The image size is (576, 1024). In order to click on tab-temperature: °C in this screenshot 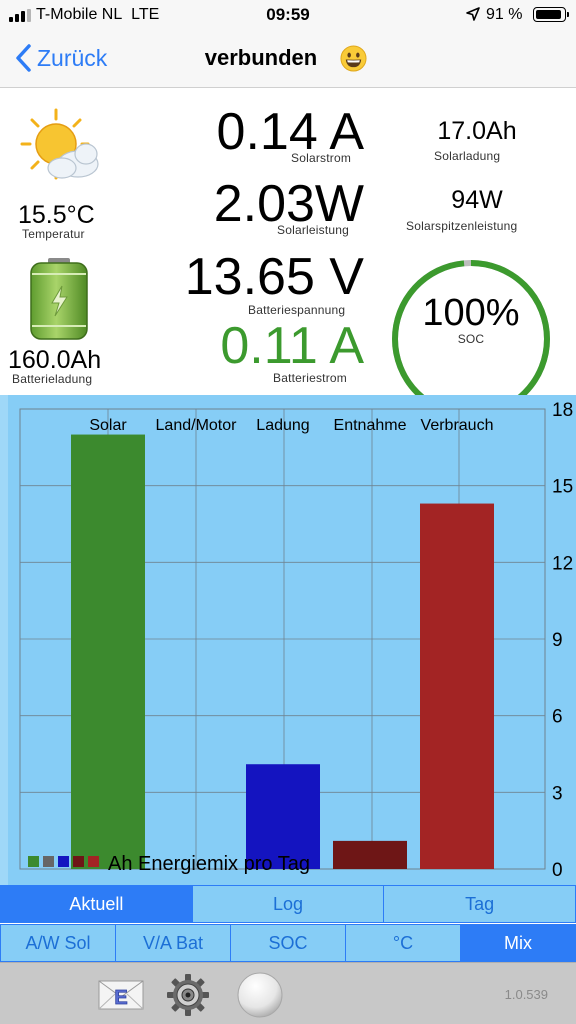, I will do `click(403, 943)`.